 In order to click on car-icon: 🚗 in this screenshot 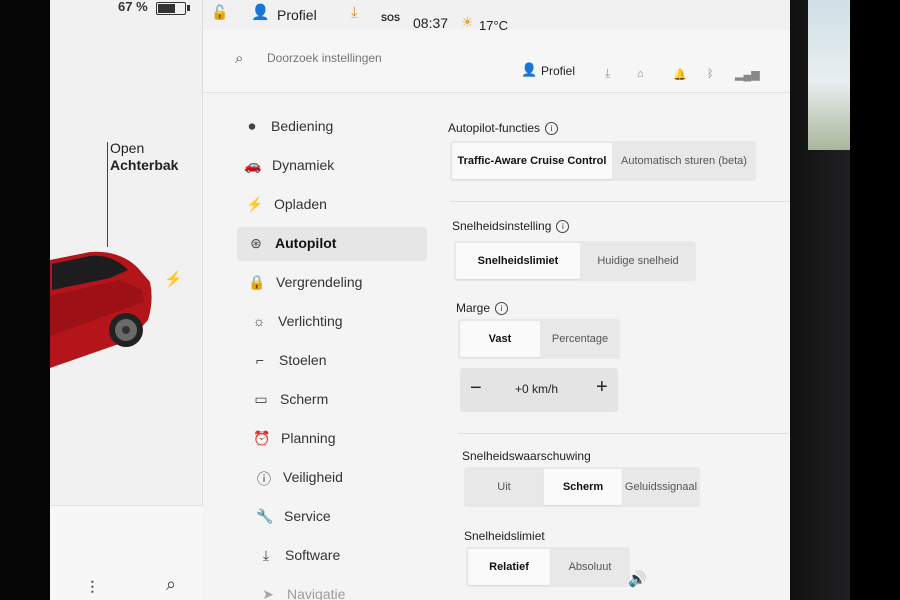, I will do `click(253, 165)`.